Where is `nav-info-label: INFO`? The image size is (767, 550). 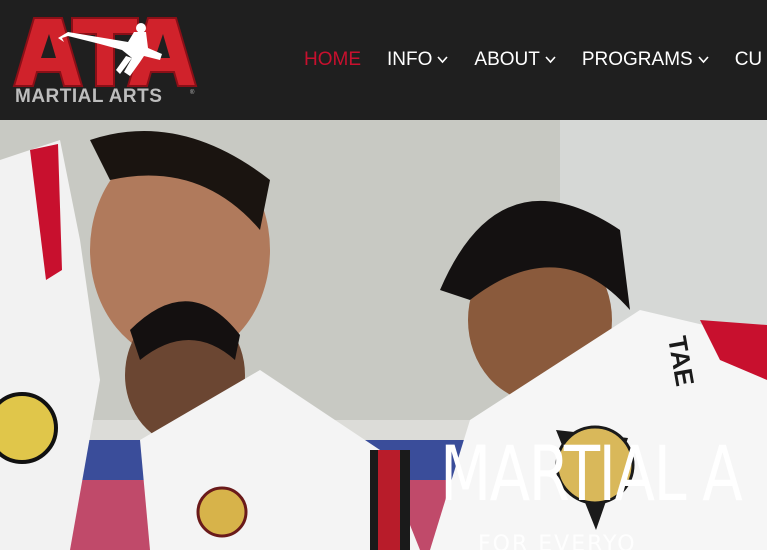
nav-info-label: INFO is located at coordinates (410, 59).